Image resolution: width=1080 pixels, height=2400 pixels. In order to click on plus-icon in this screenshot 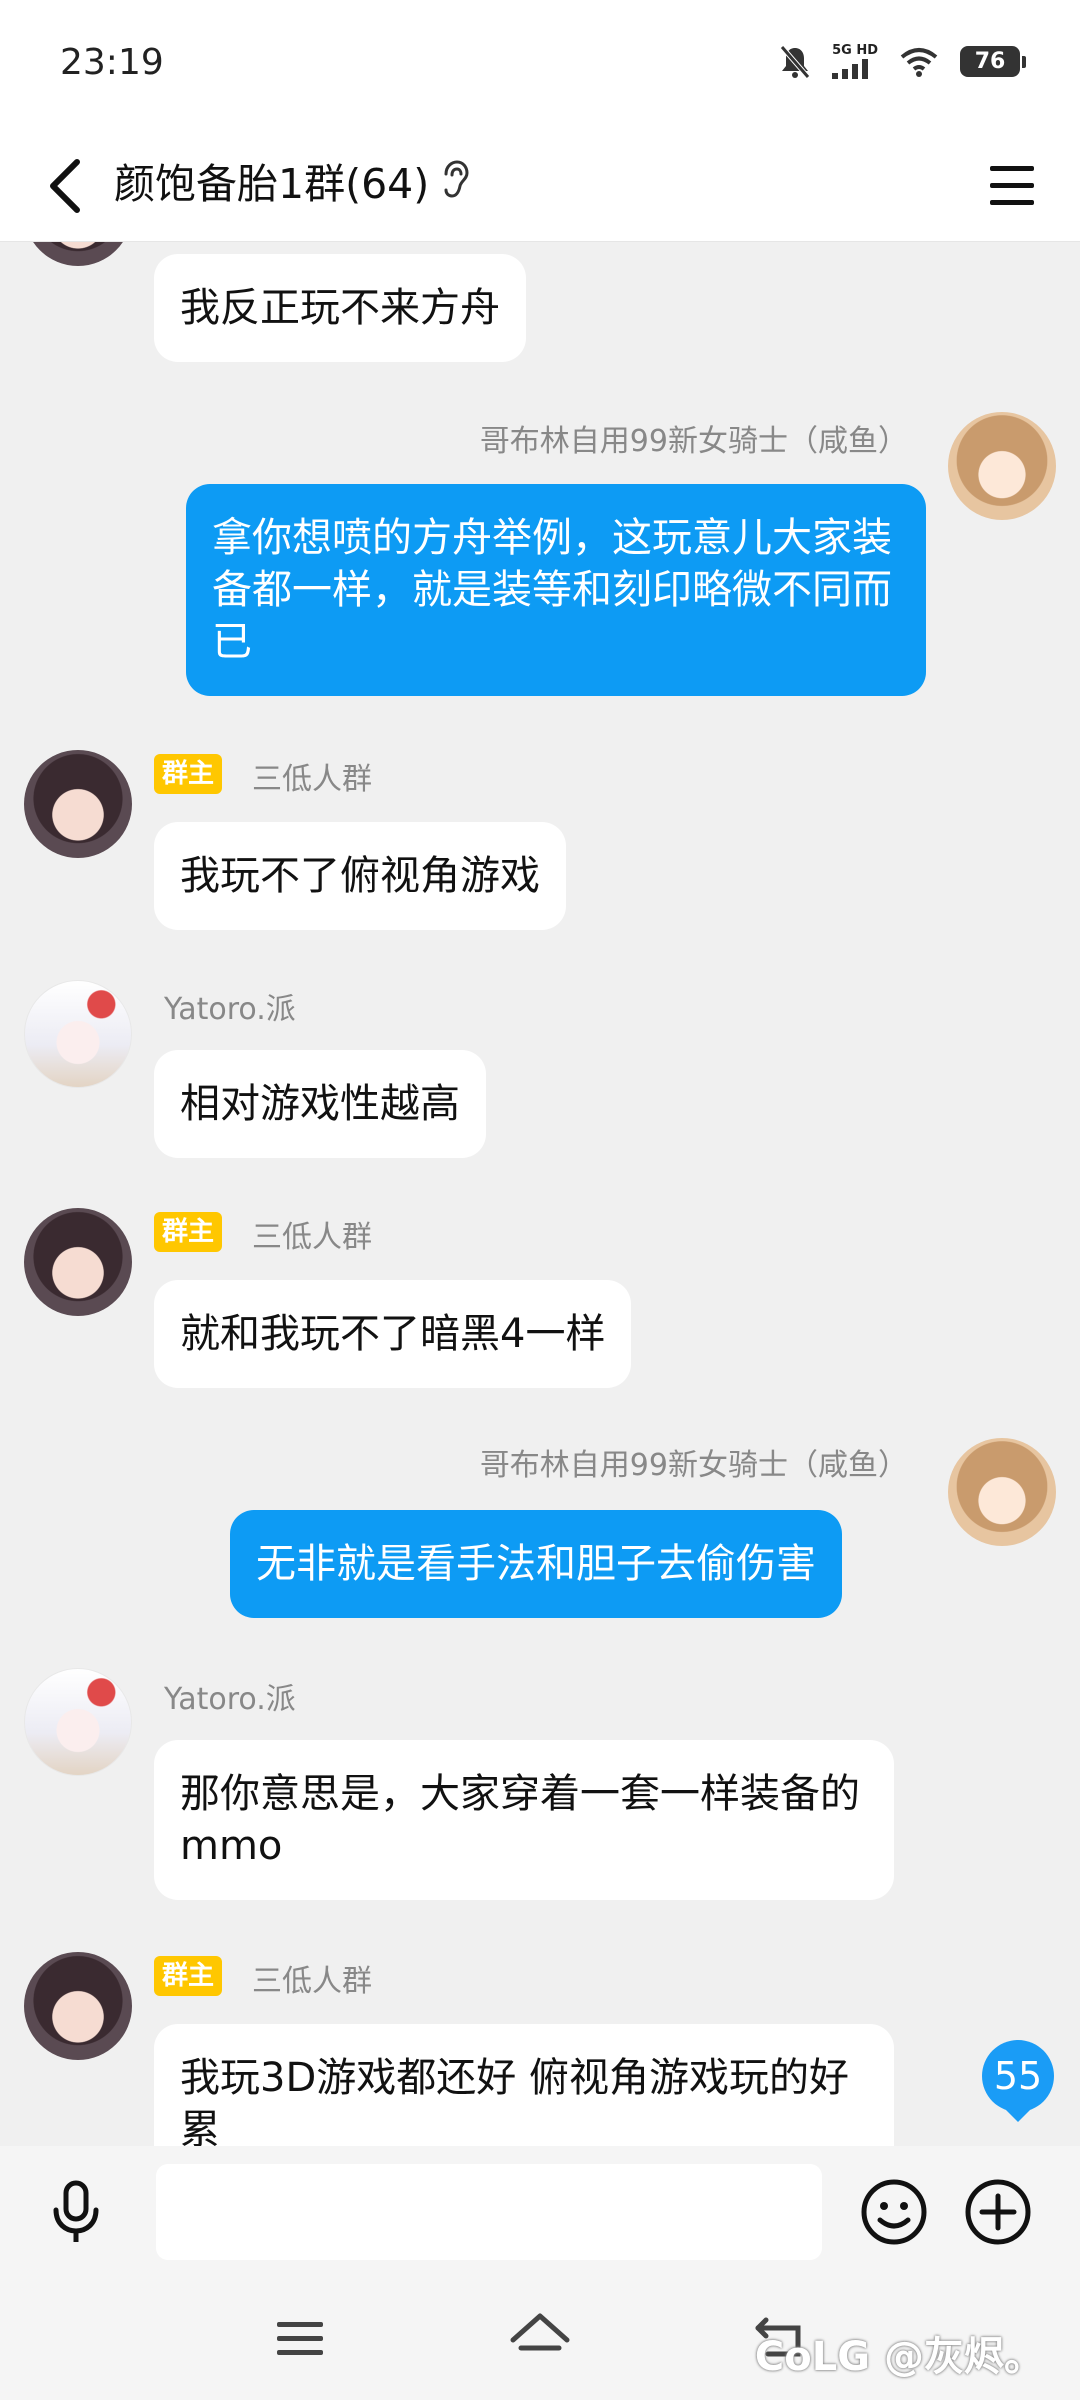, I will do `click(998, 2212)`.